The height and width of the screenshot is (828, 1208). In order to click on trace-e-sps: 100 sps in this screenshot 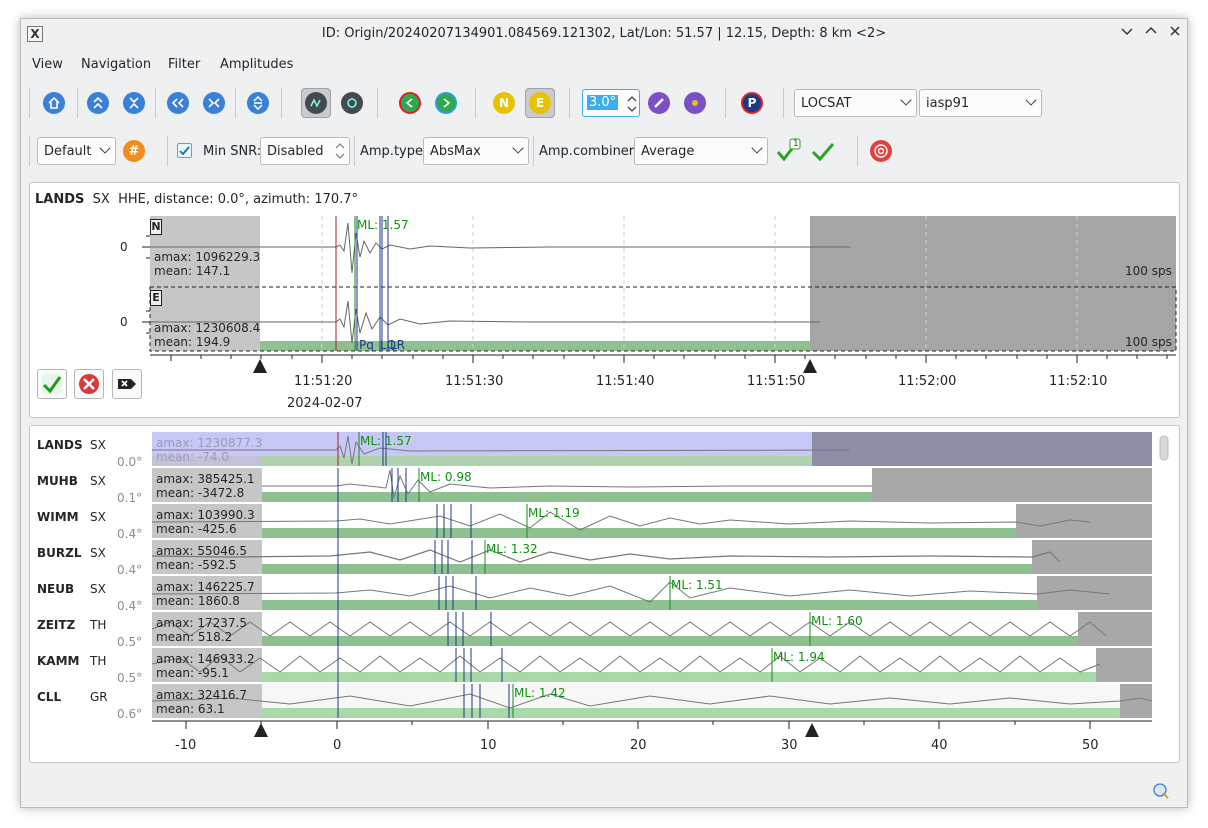, I will do `click(1148, 342)`.